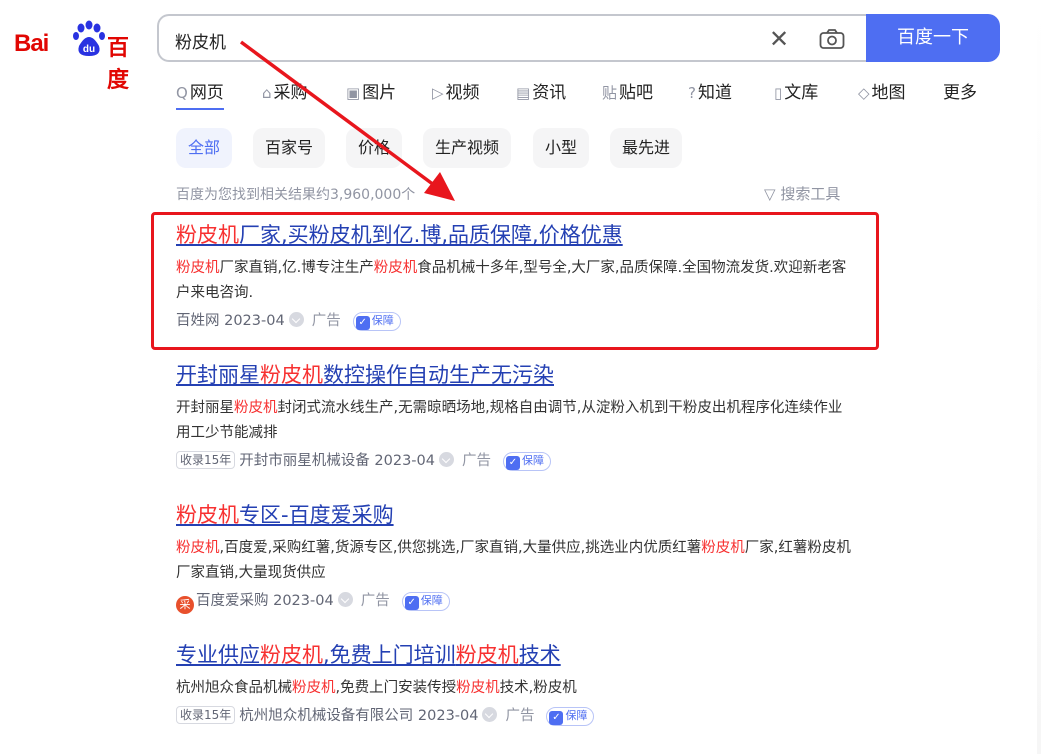  I want to click on search-tools-label: 搜索工具, so click(810, 194).